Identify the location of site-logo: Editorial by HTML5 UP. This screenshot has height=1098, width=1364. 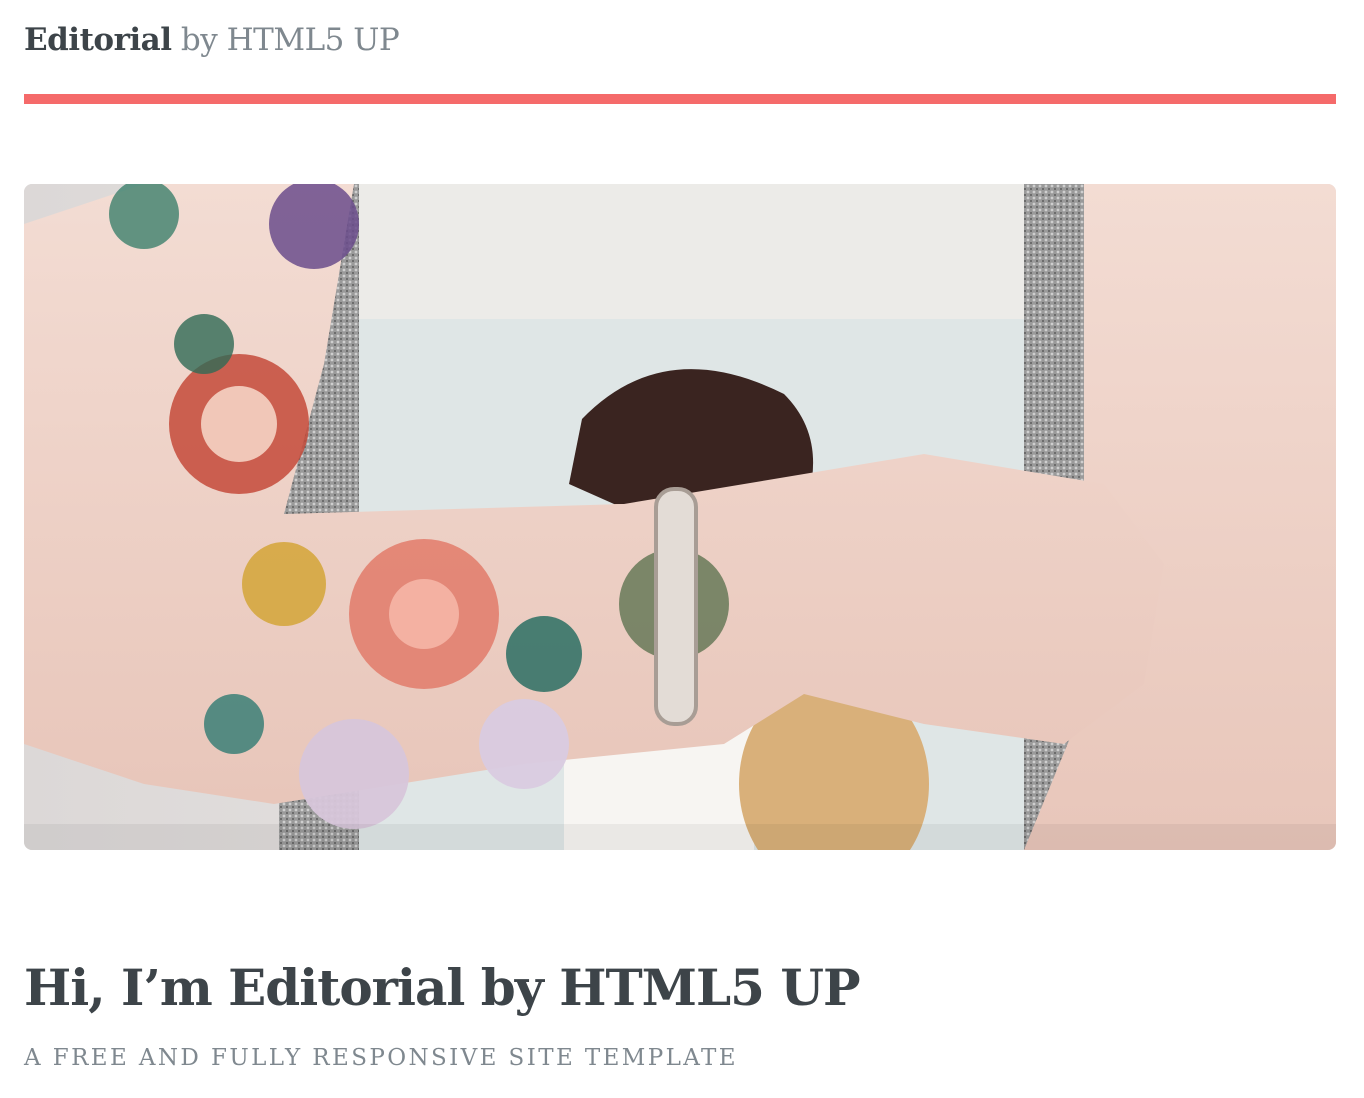
(212, 40).